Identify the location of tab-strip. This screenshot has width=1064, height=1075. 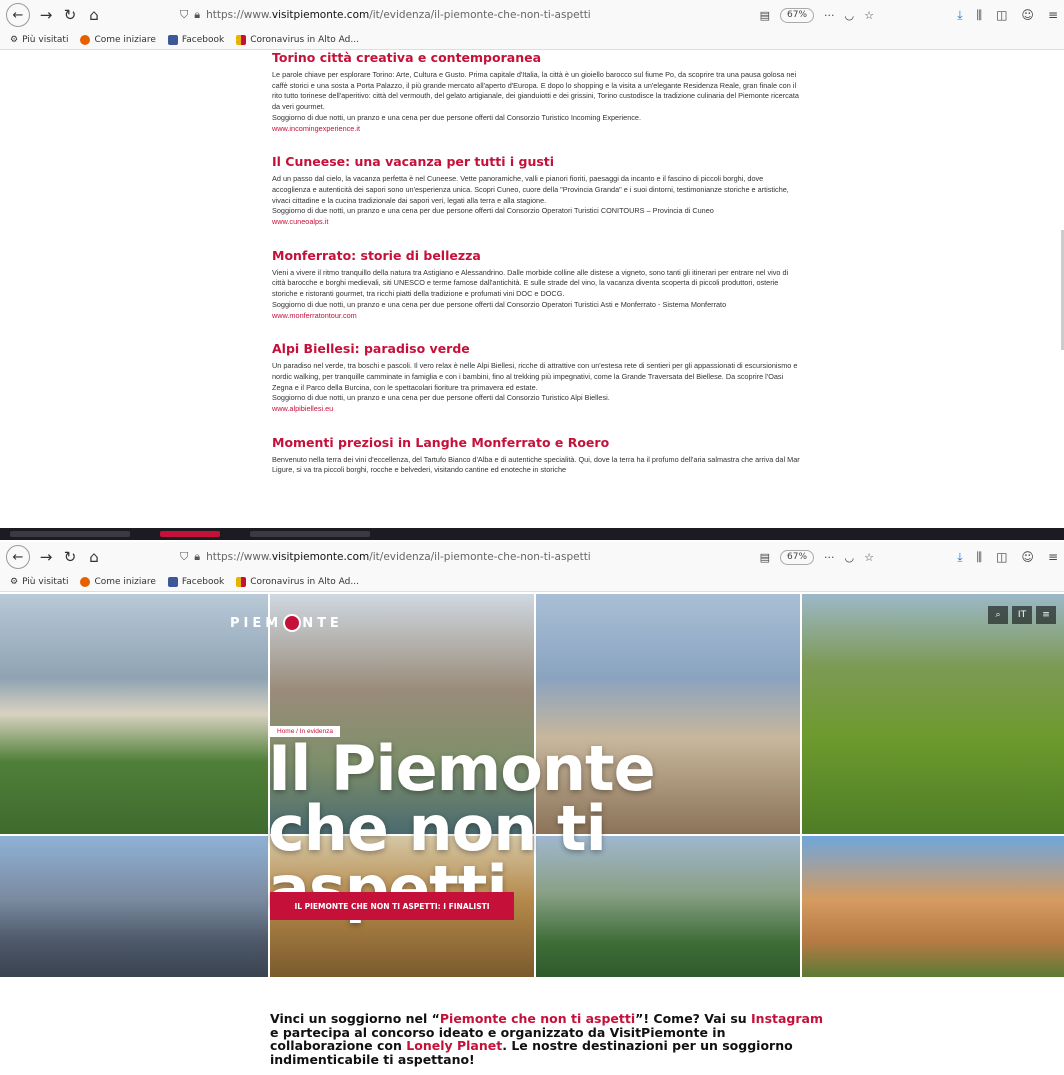
(532, 534).